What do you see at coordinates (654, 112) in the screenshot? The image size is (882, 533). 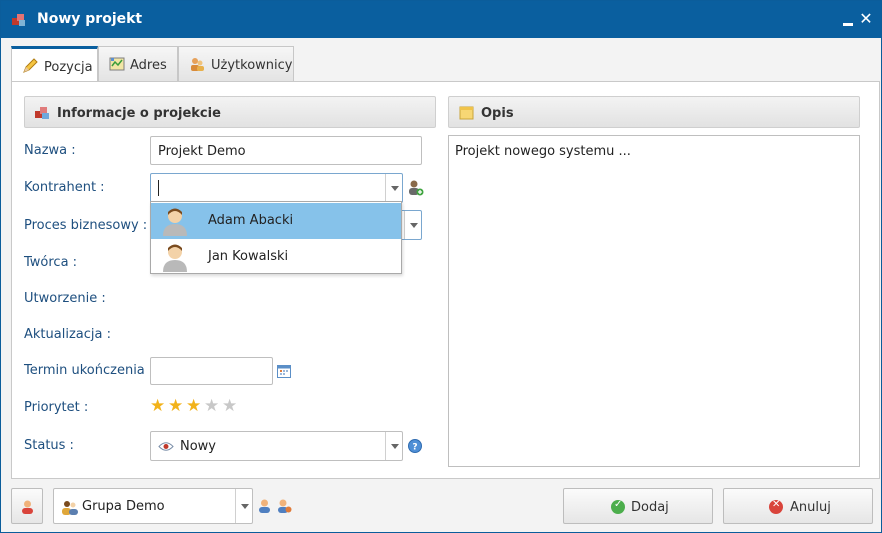 I see `description-header: Opis` at bounding box center [654, 112].